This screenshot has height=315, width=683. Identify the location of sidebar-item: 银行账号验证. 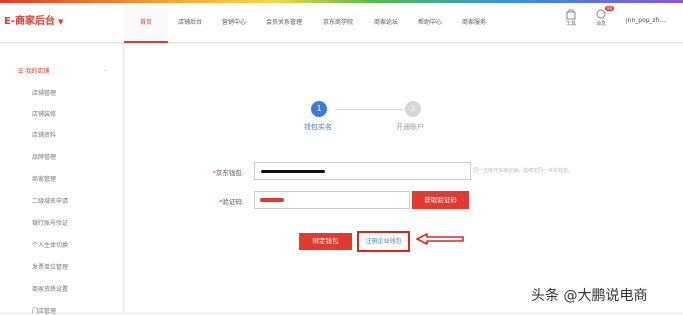
(50, 222).